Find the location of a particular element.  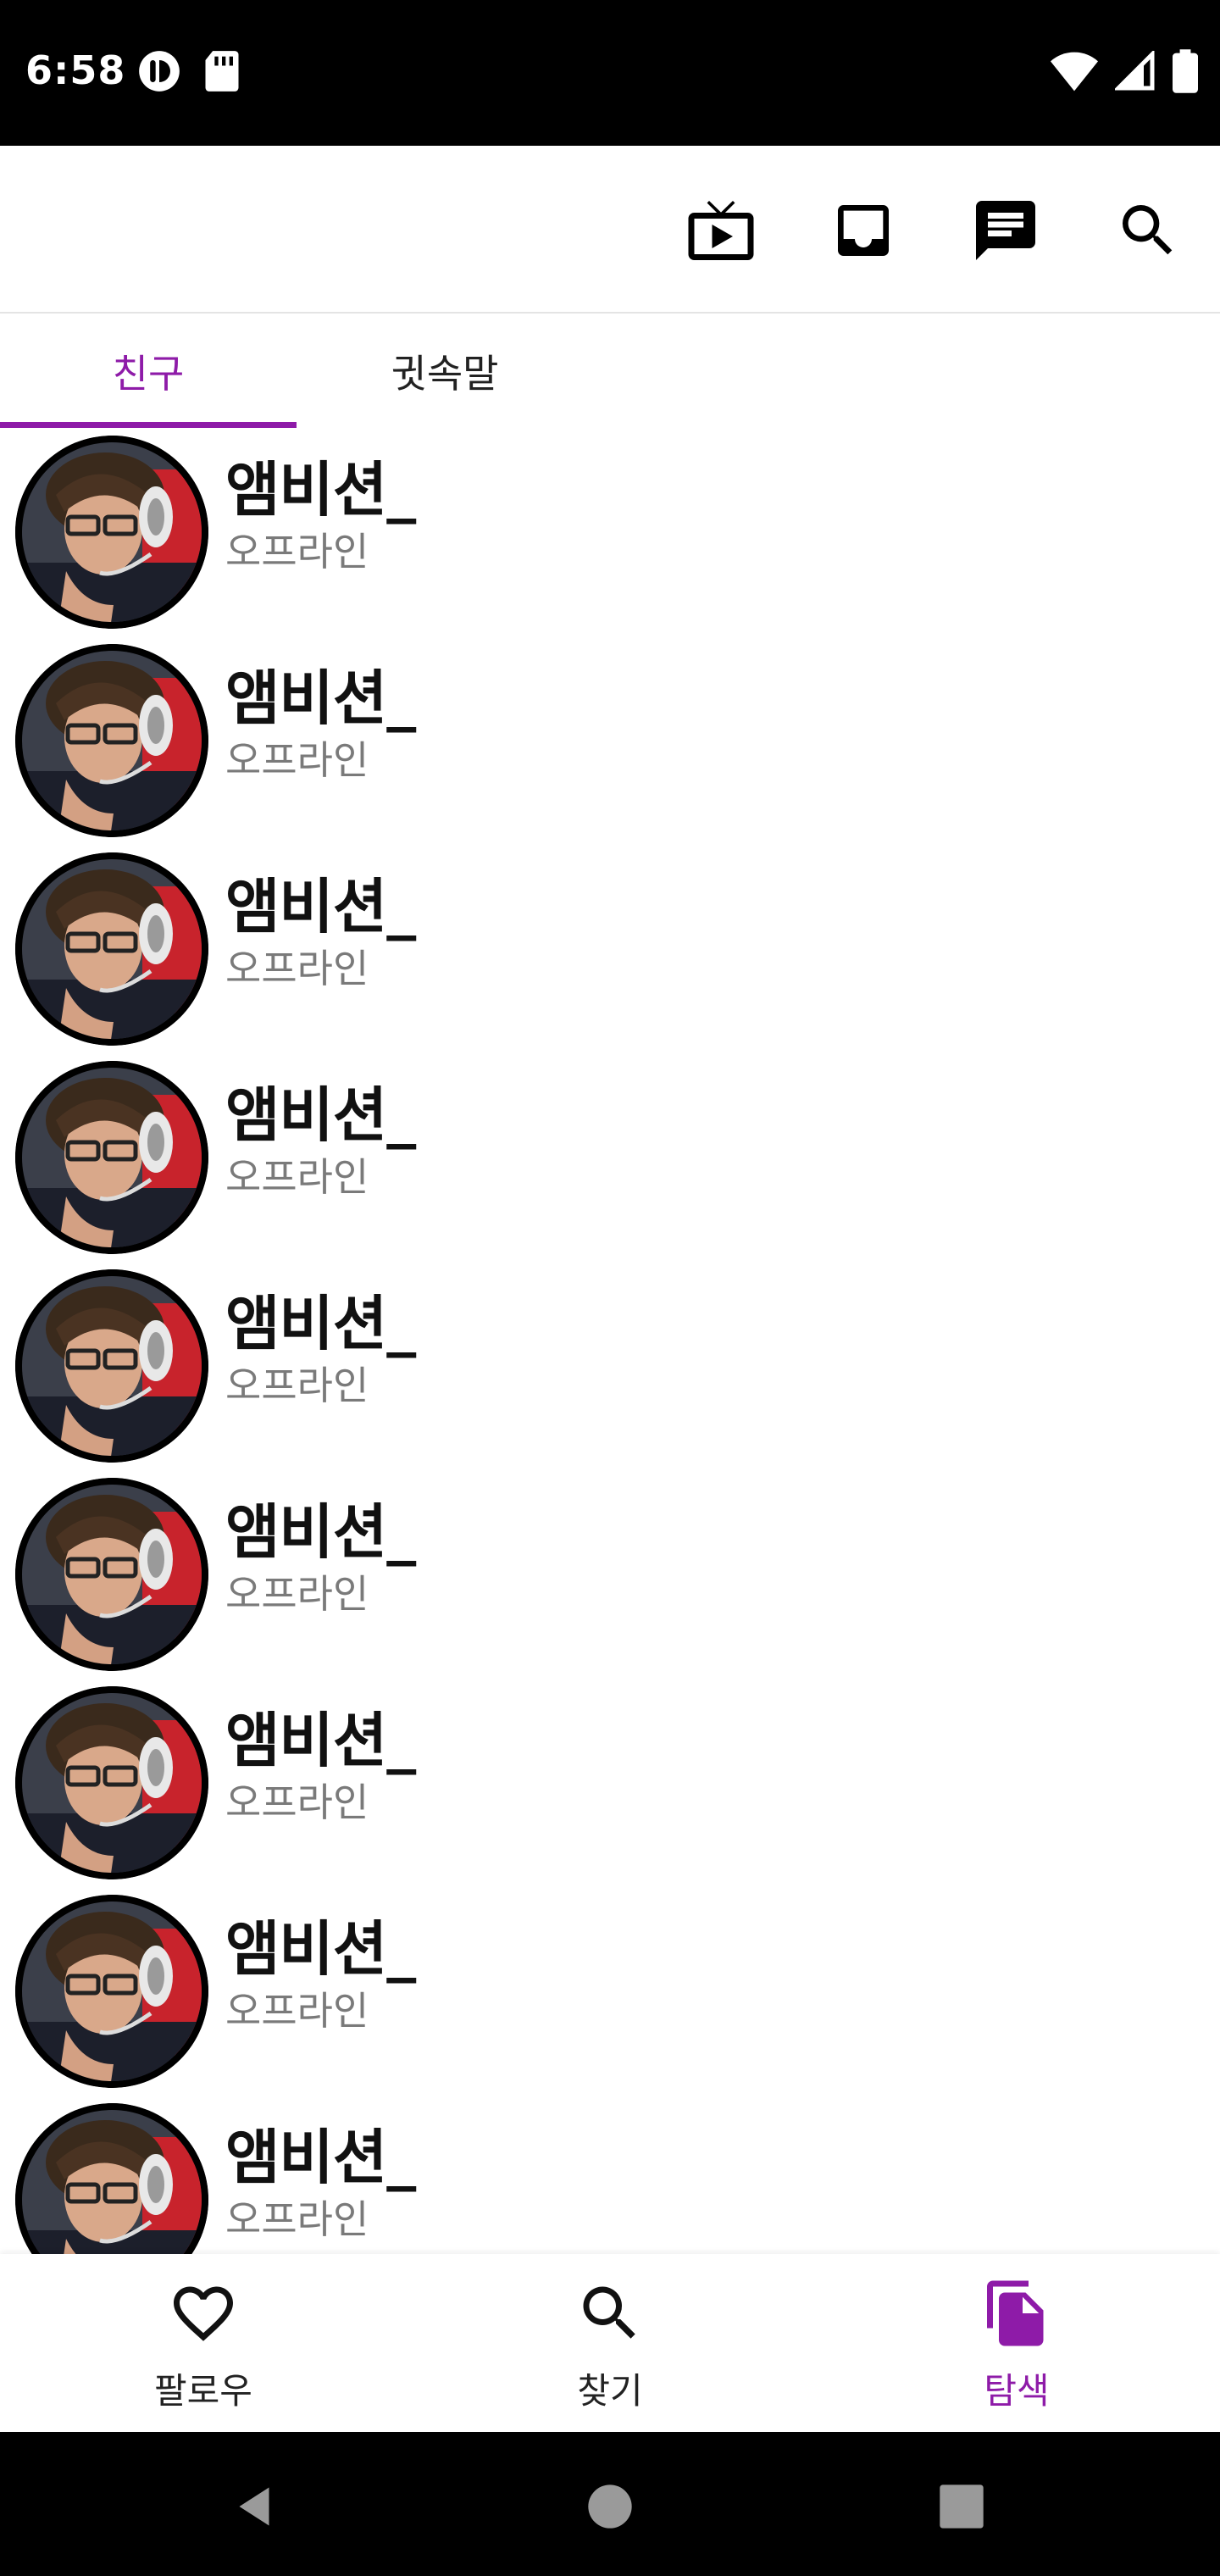

tab-indicator is located at coordinates (148, 425).